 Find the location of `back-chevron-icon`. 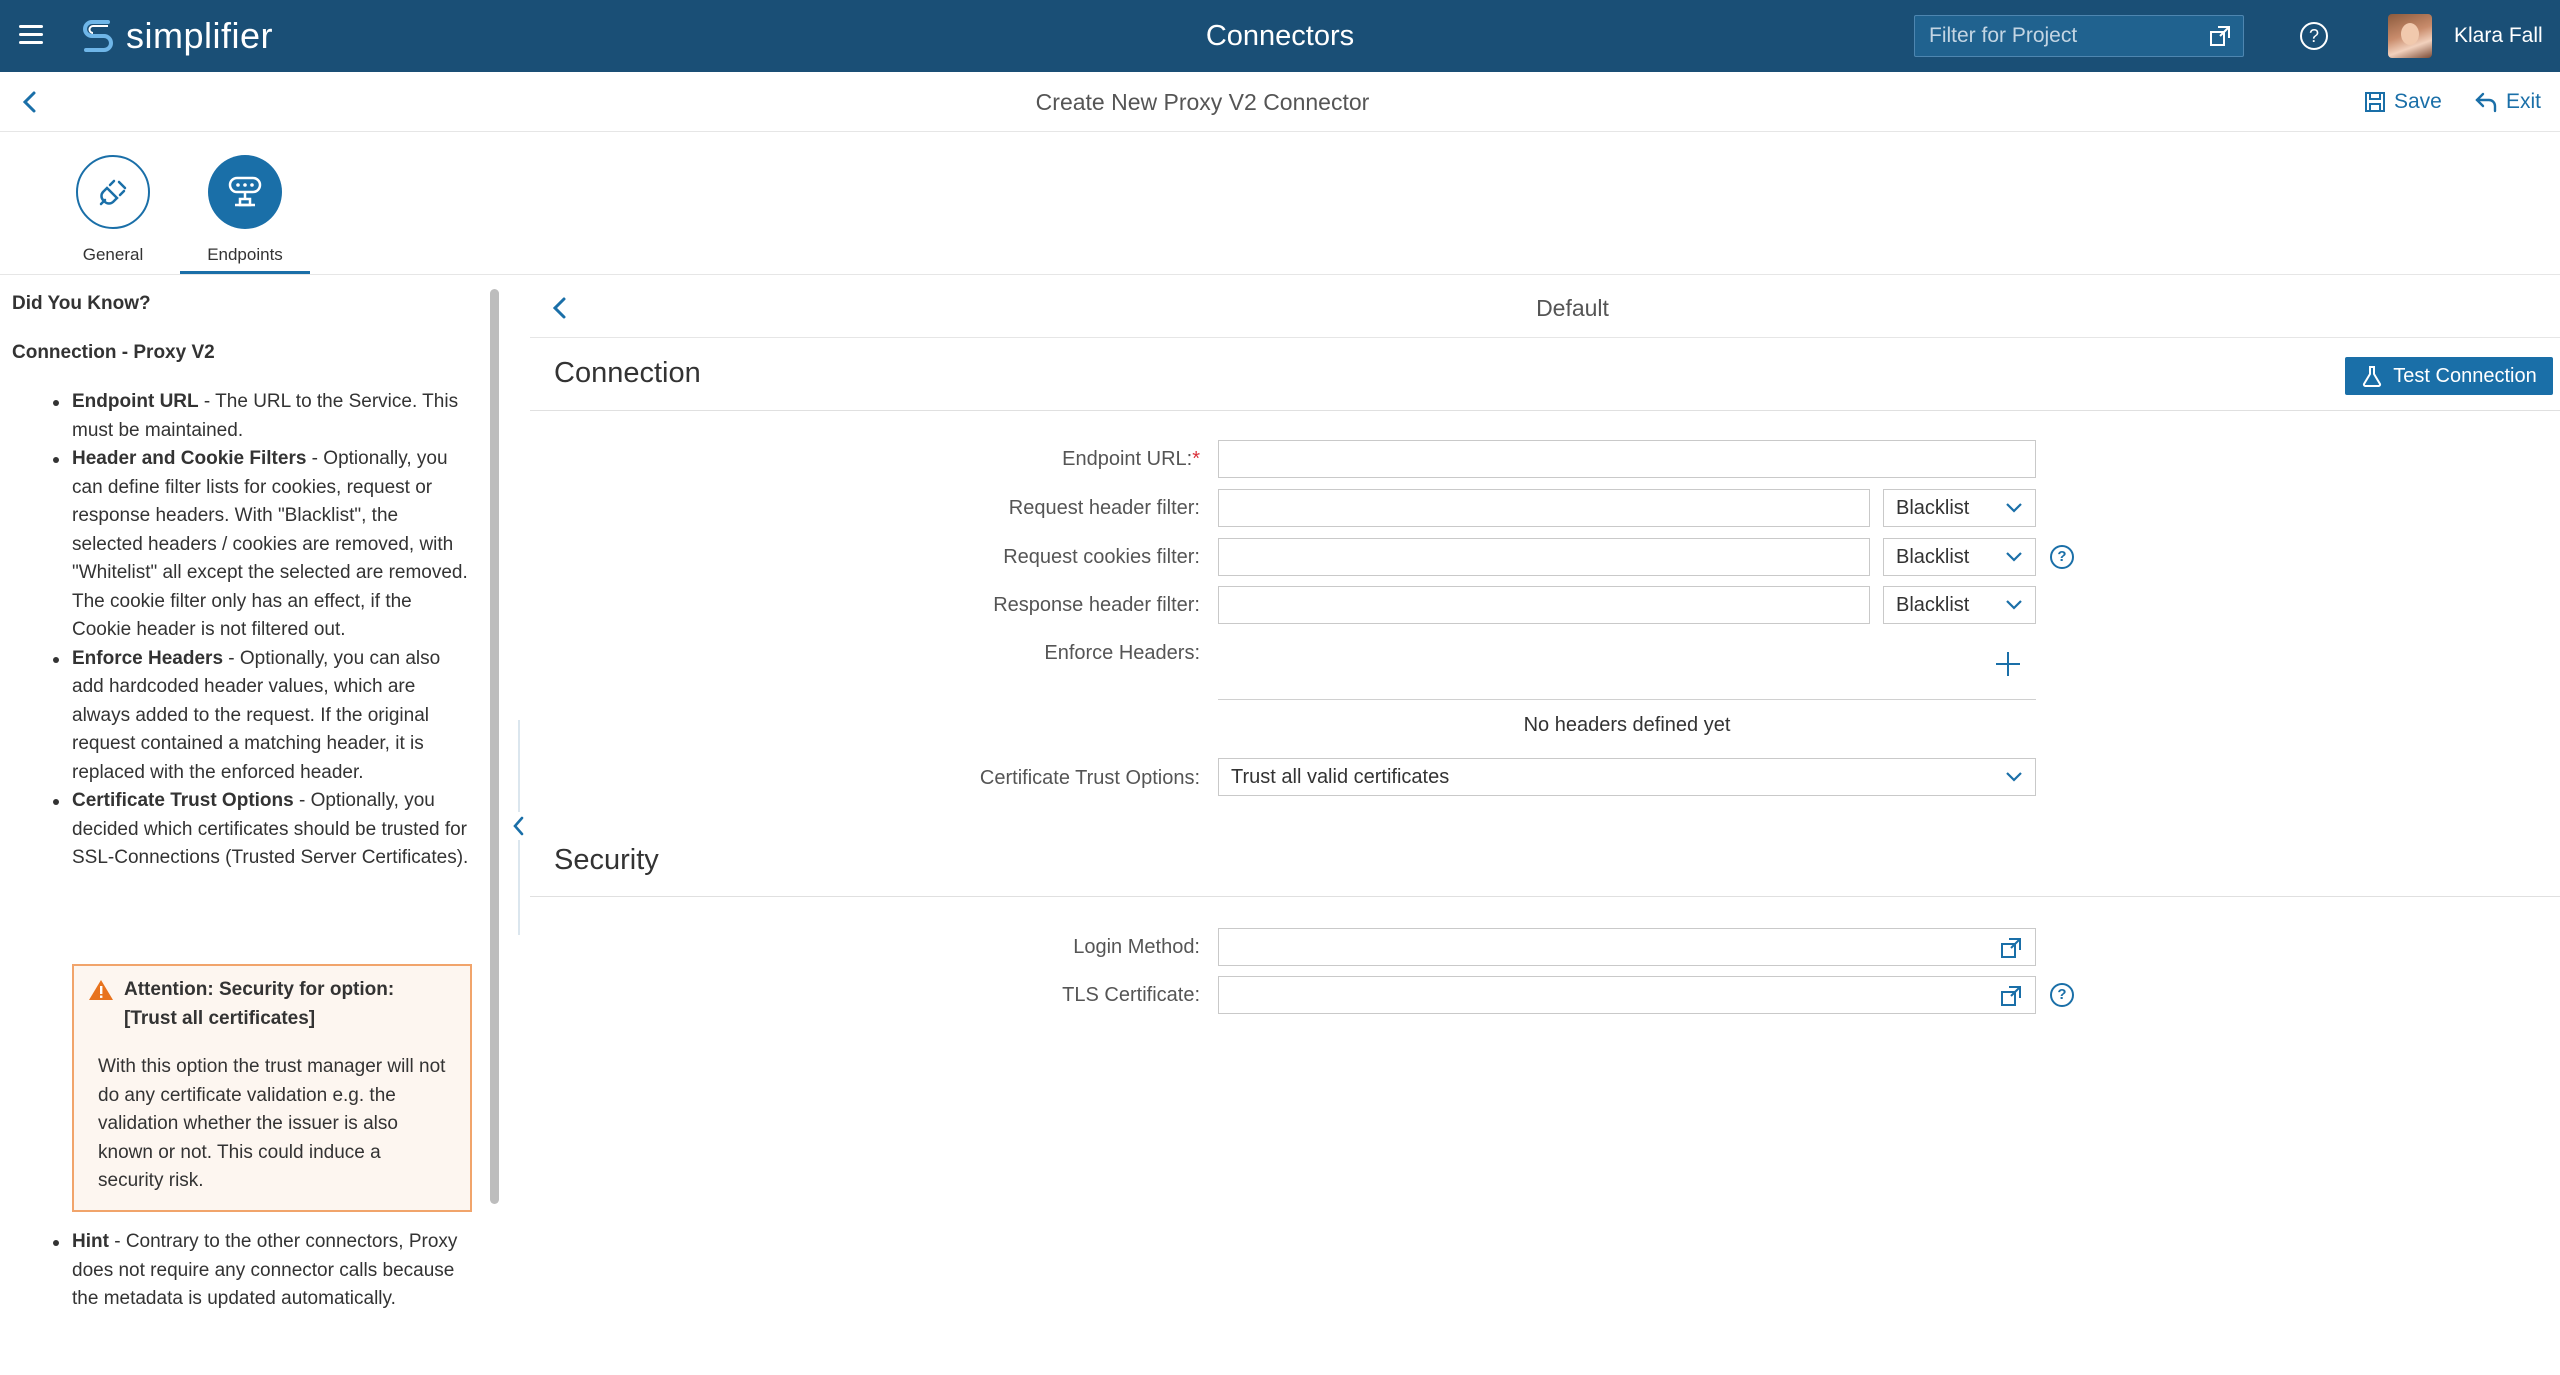

back-chevron-icon is located at coordinates (30, 102).